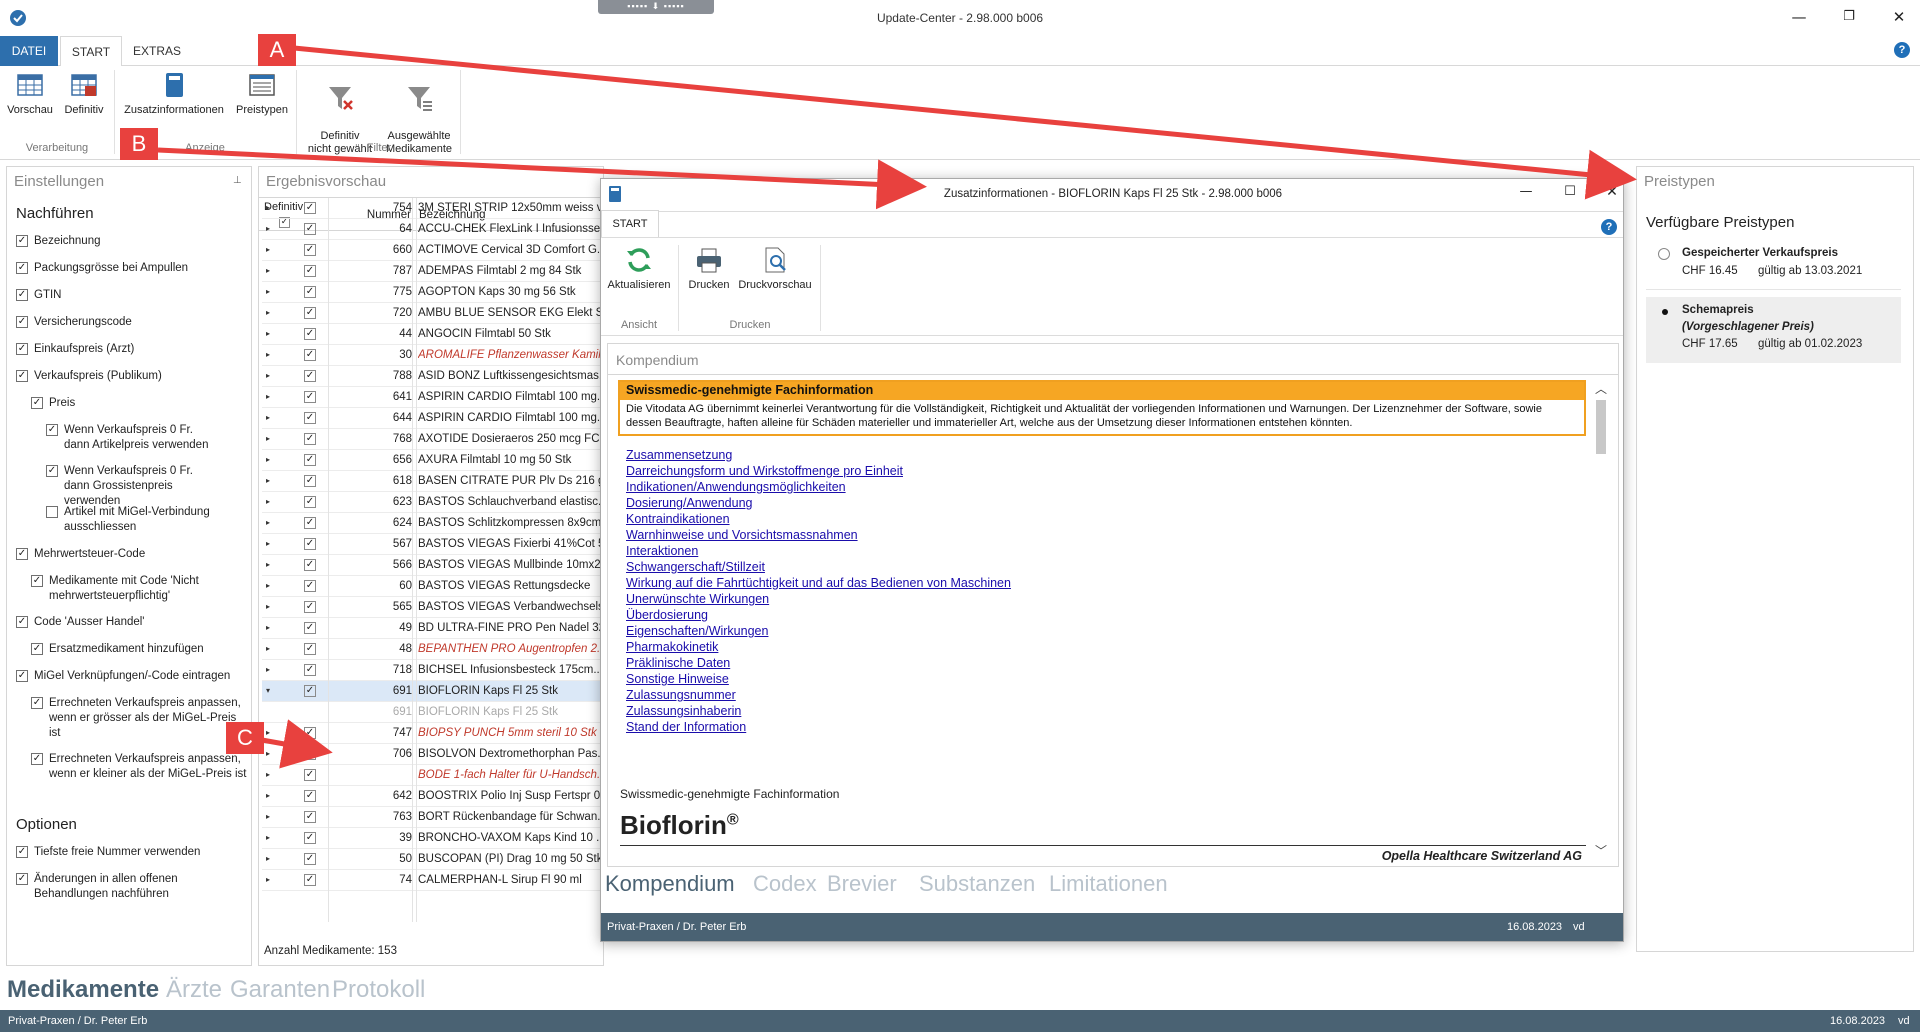  I want to click on setting-ersatzmedikament: ✓ Ersatzmedikament hinzufügen, so click(138, 649).